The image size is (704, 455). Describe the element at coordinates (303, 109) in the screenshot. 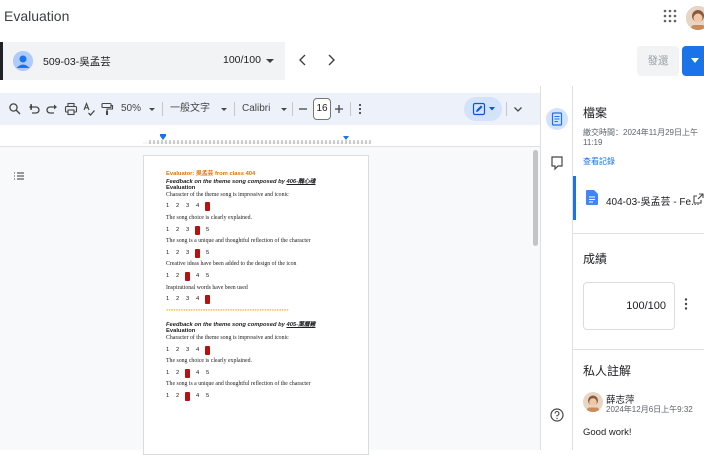

I see `decrease-font-size-icon` at that location.